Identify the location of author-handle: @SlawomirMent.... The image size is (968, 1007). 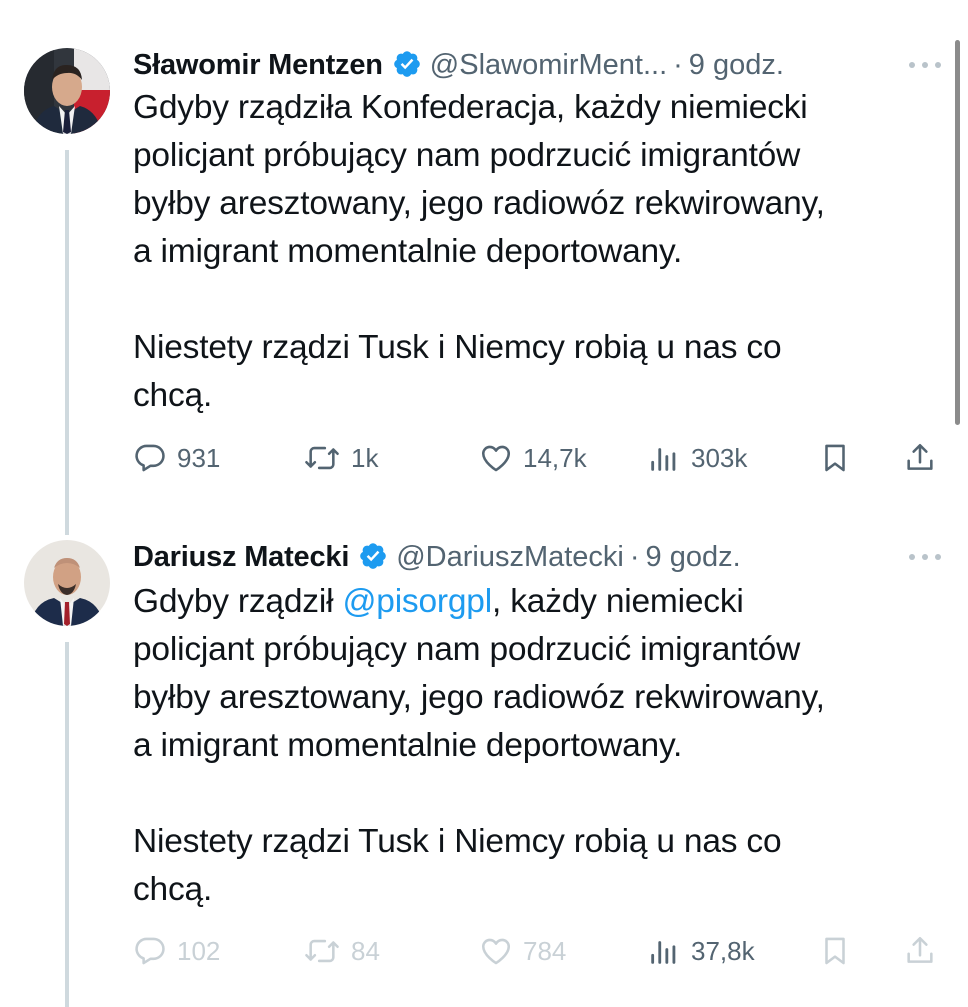
(548, 65).